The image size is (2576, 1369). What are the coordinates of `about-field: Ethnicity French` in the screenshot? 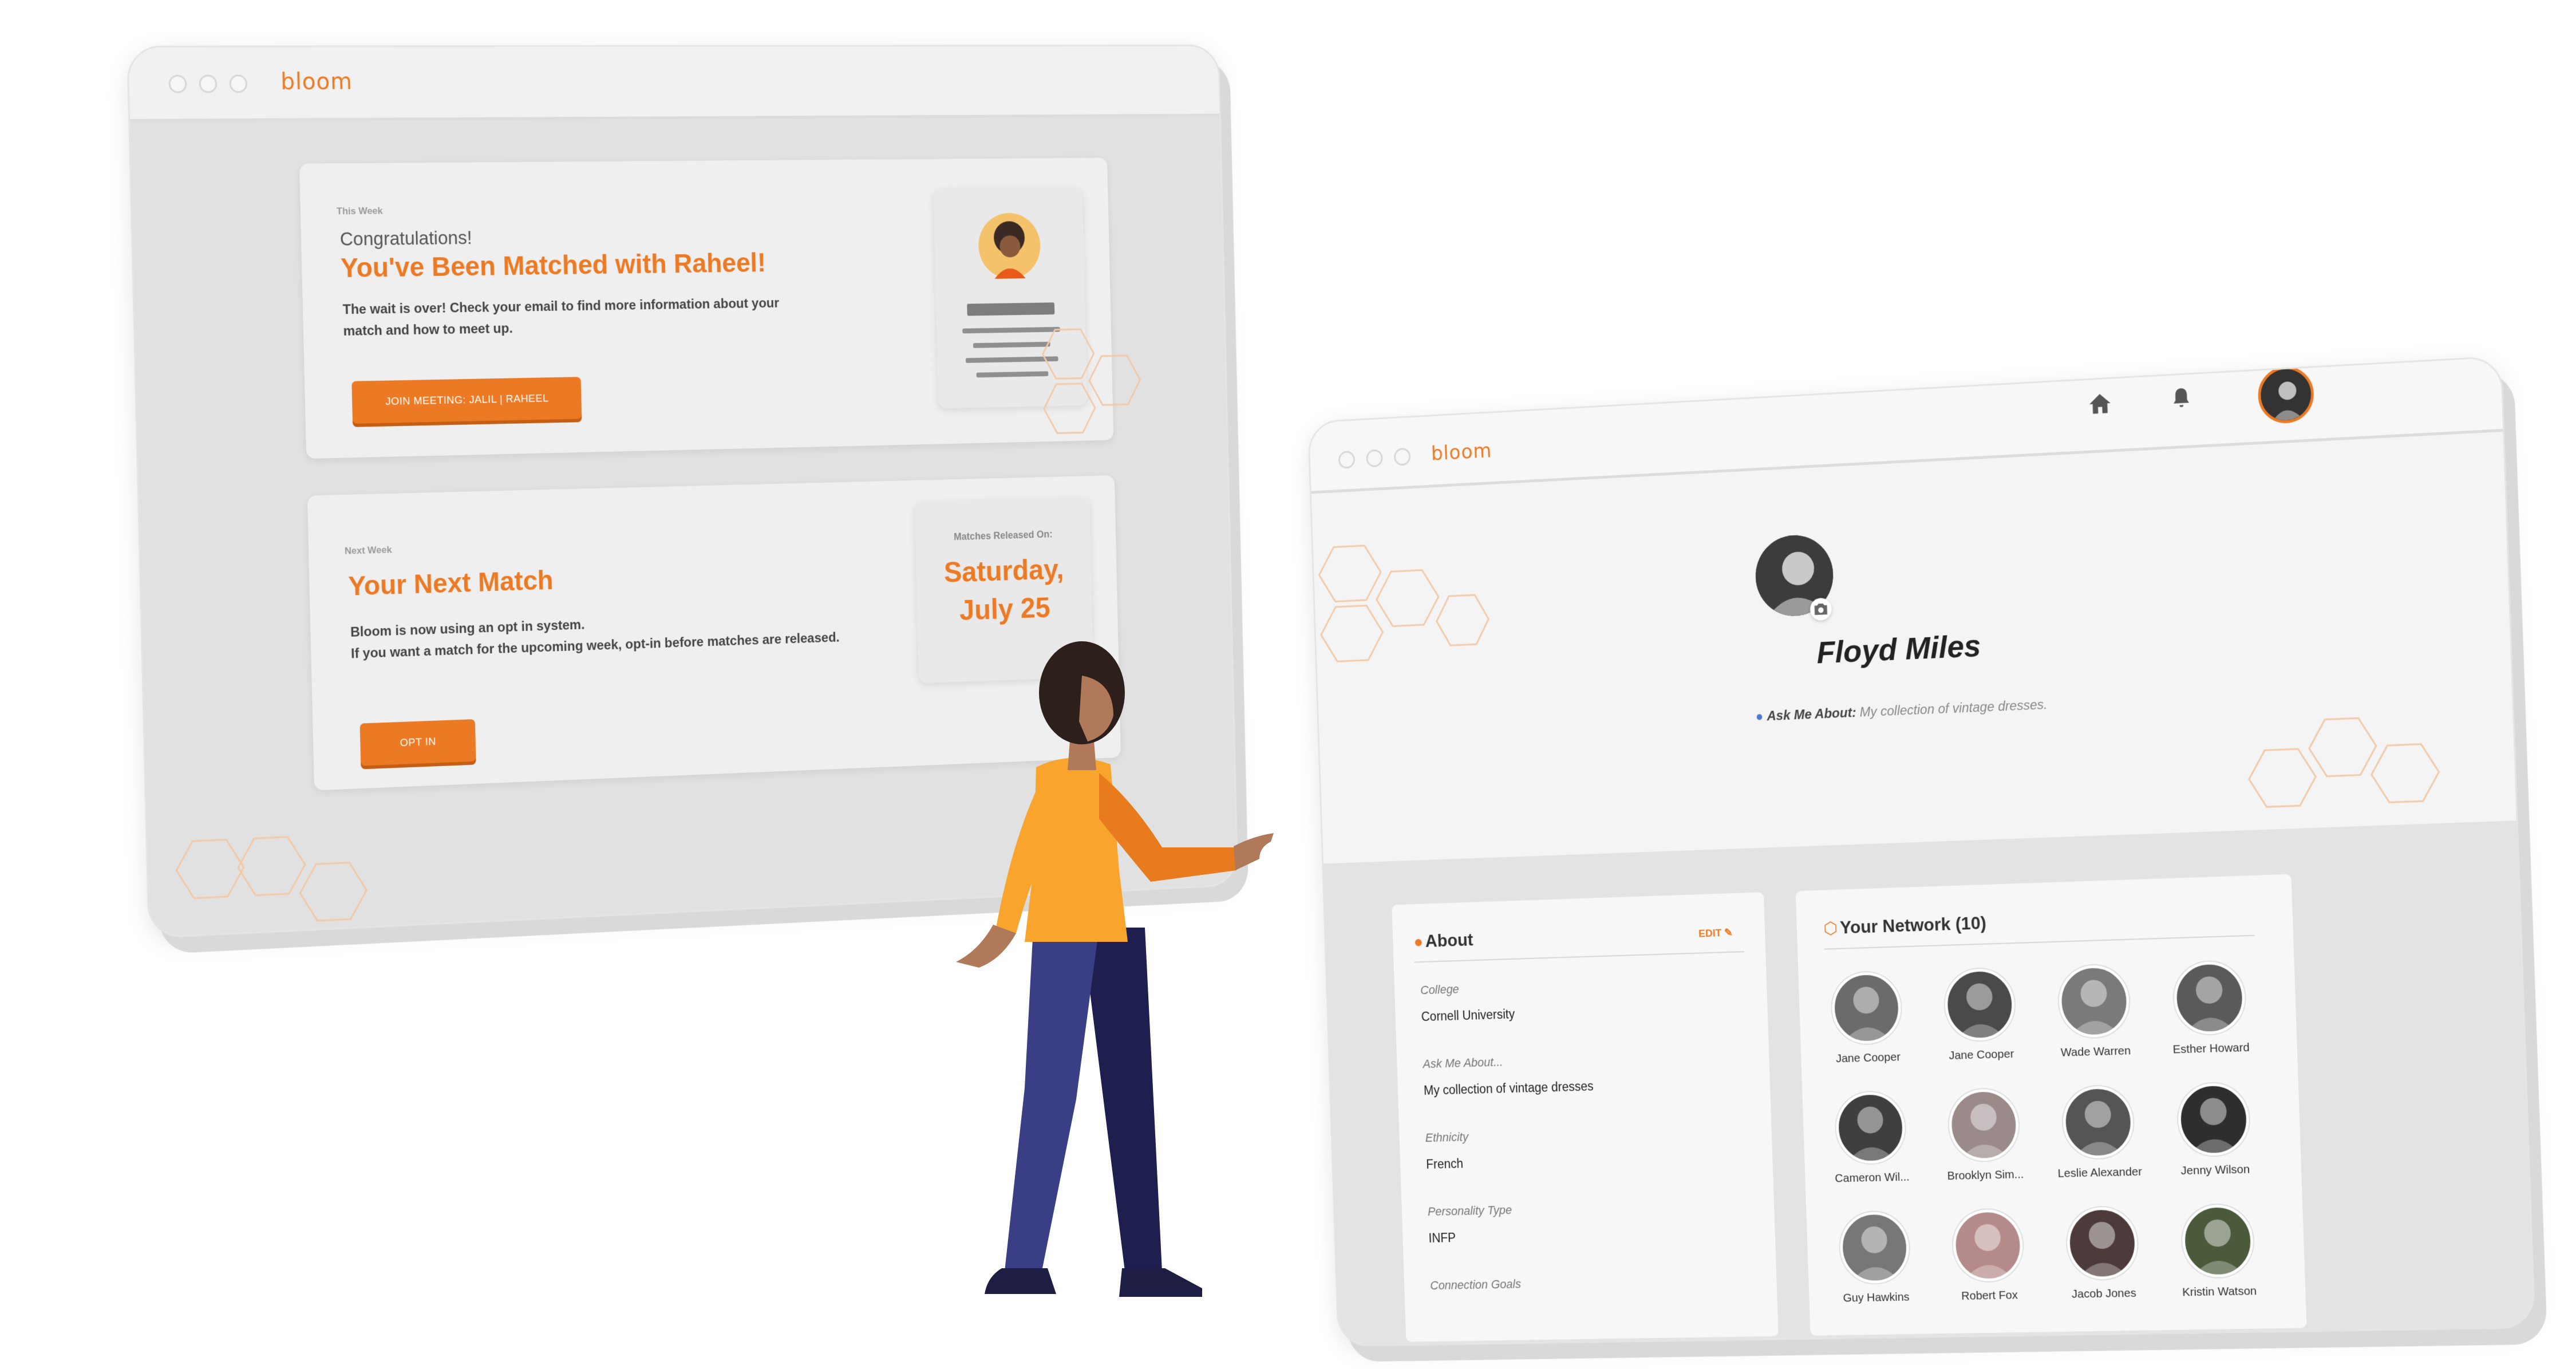 It's located at (1447, 1150).